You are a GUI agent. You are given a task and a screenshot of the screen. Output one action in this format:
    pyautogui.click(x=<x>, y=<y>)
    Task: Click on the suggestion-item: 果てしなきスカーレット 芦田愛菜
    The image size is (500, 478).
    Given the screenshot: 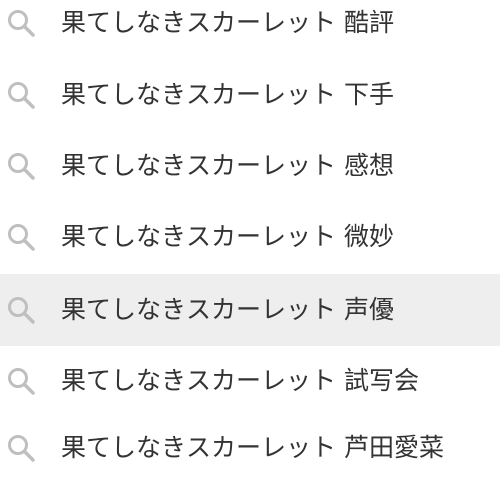 What is the action you would take?
    pyautogui.click(x=250, y=448)
    